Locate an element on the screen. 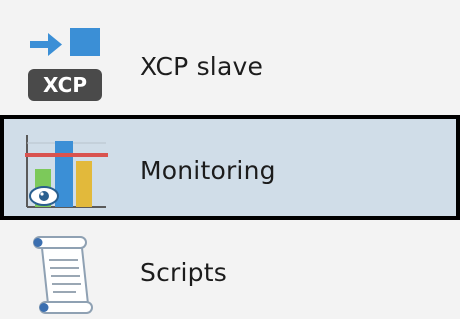 The width and height of the screenshot is (460, 319). script-scroll-icon is located at coordinates (63, 275).